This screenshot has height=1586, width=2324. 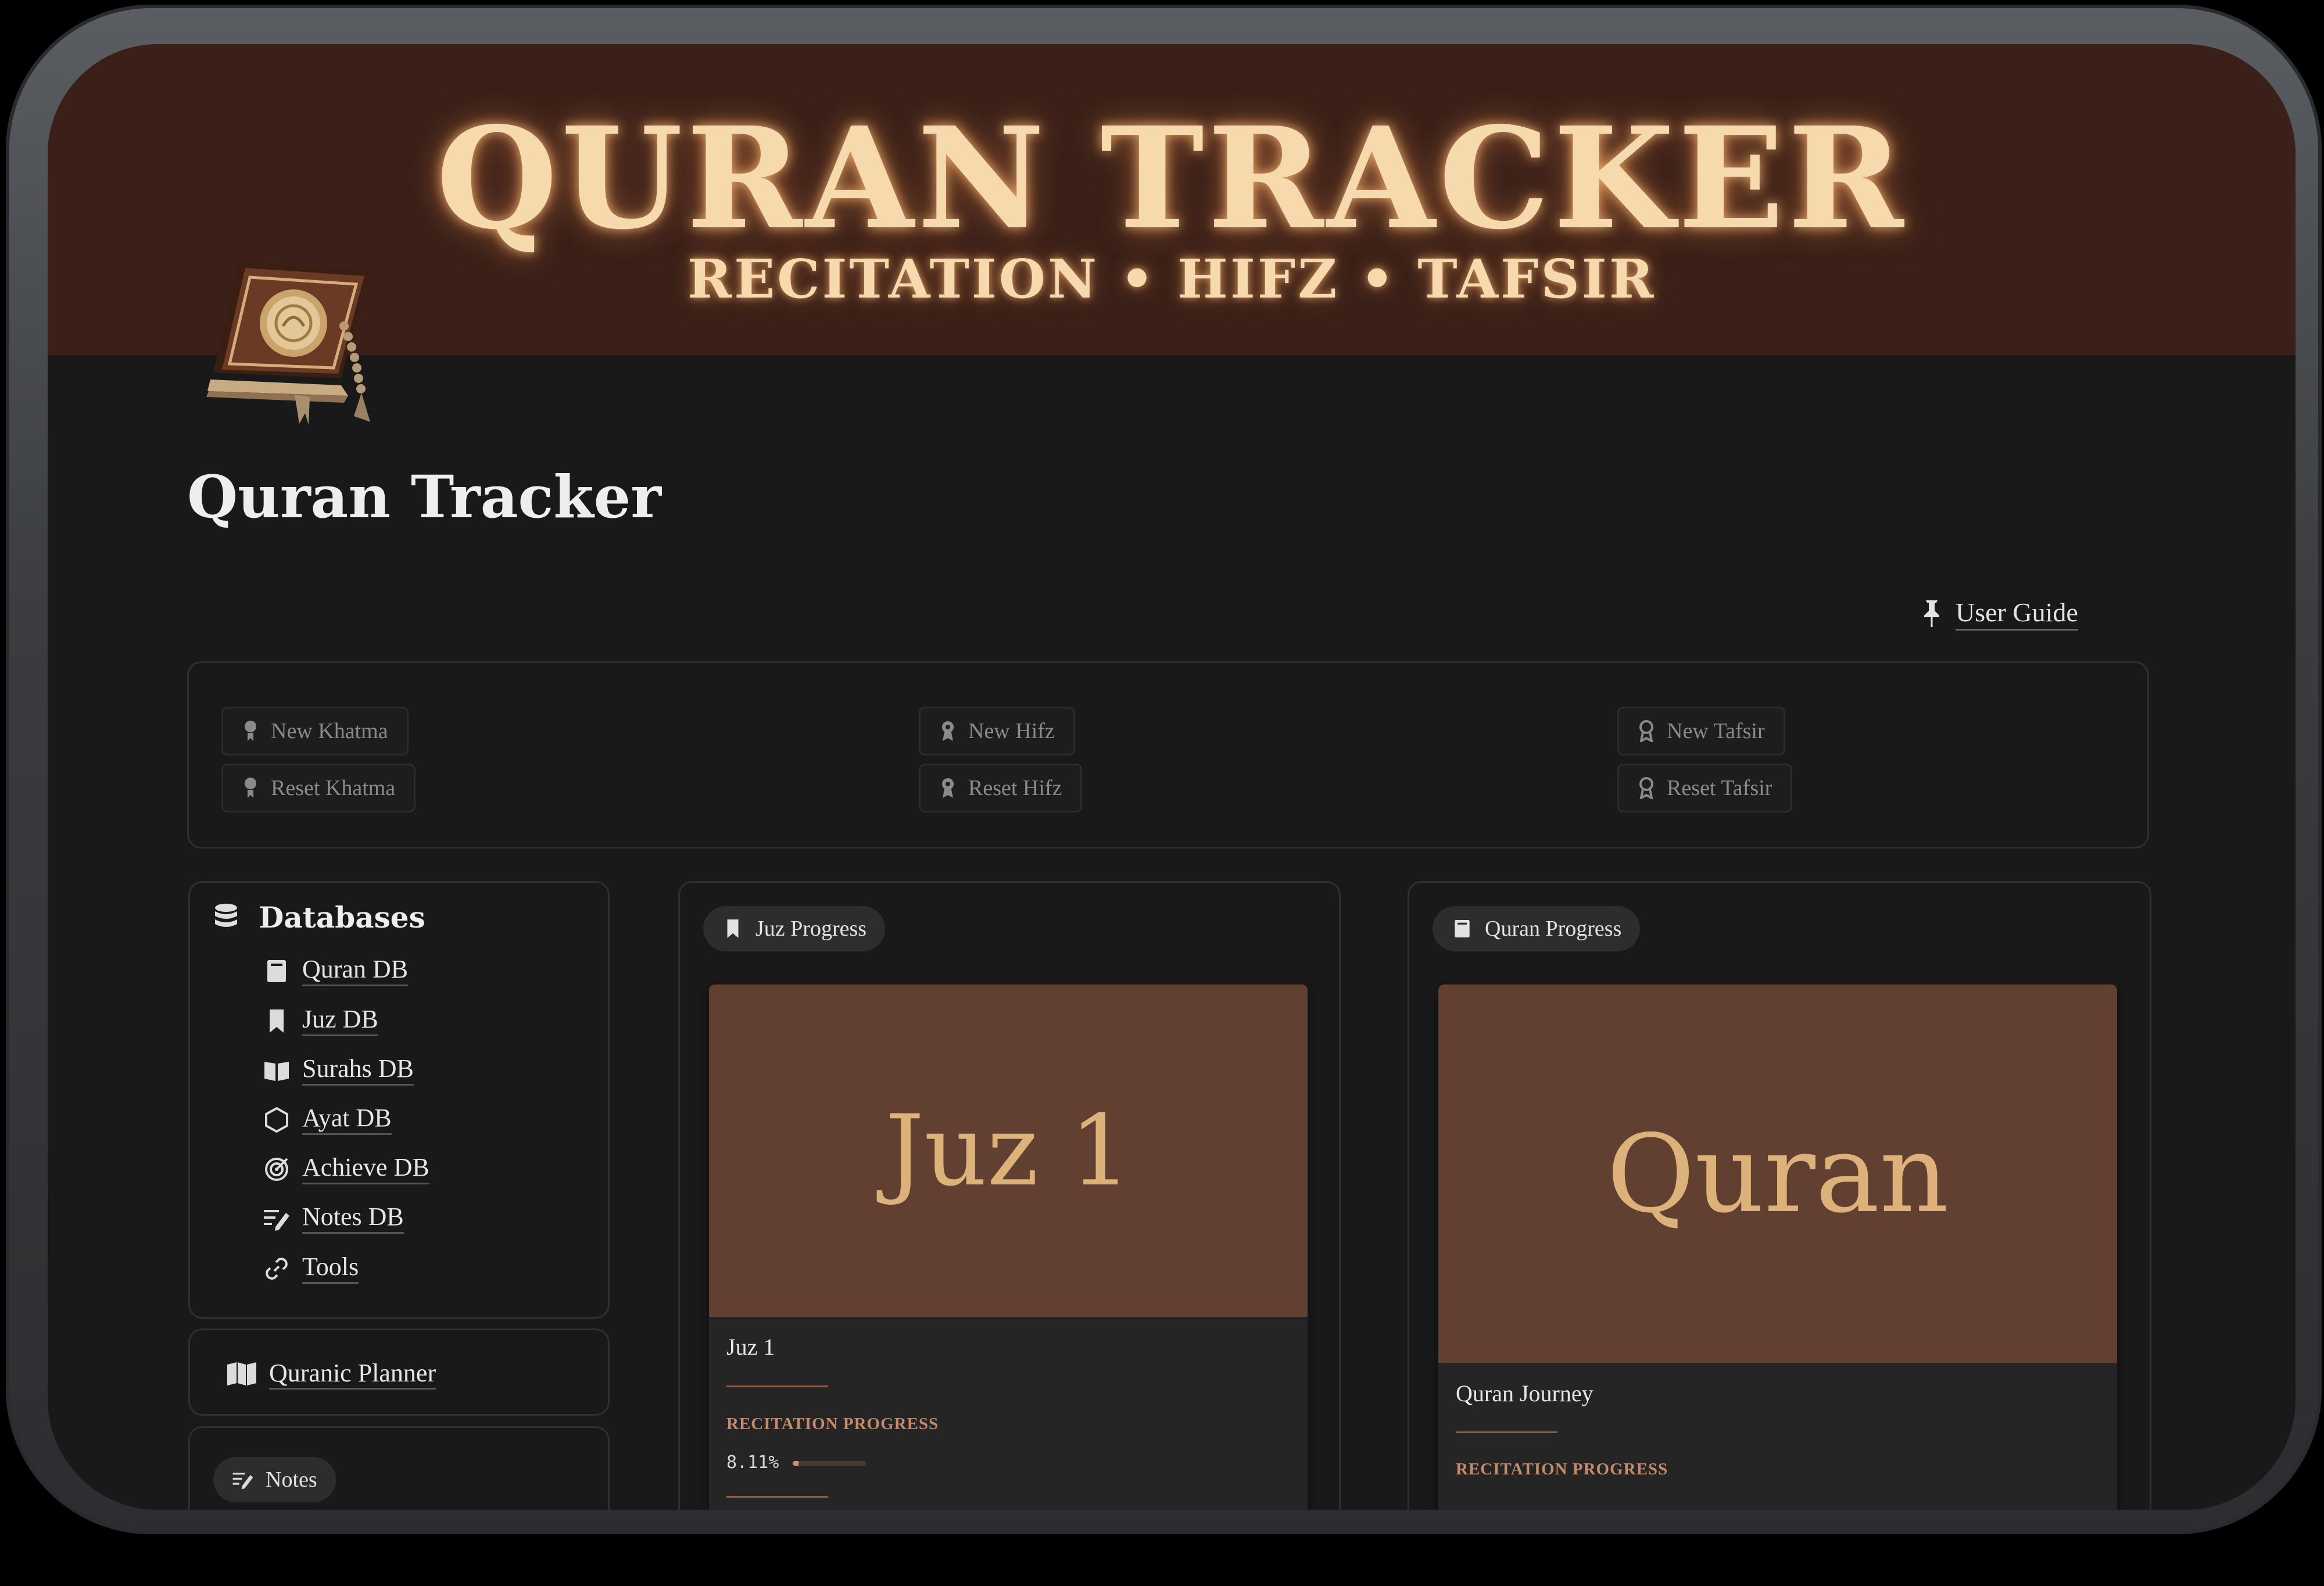 What do you see at coordinates (2017, 614) in the screenshot?
I see `user-guide-label: User Guide` at bounding box center [2017, 614].